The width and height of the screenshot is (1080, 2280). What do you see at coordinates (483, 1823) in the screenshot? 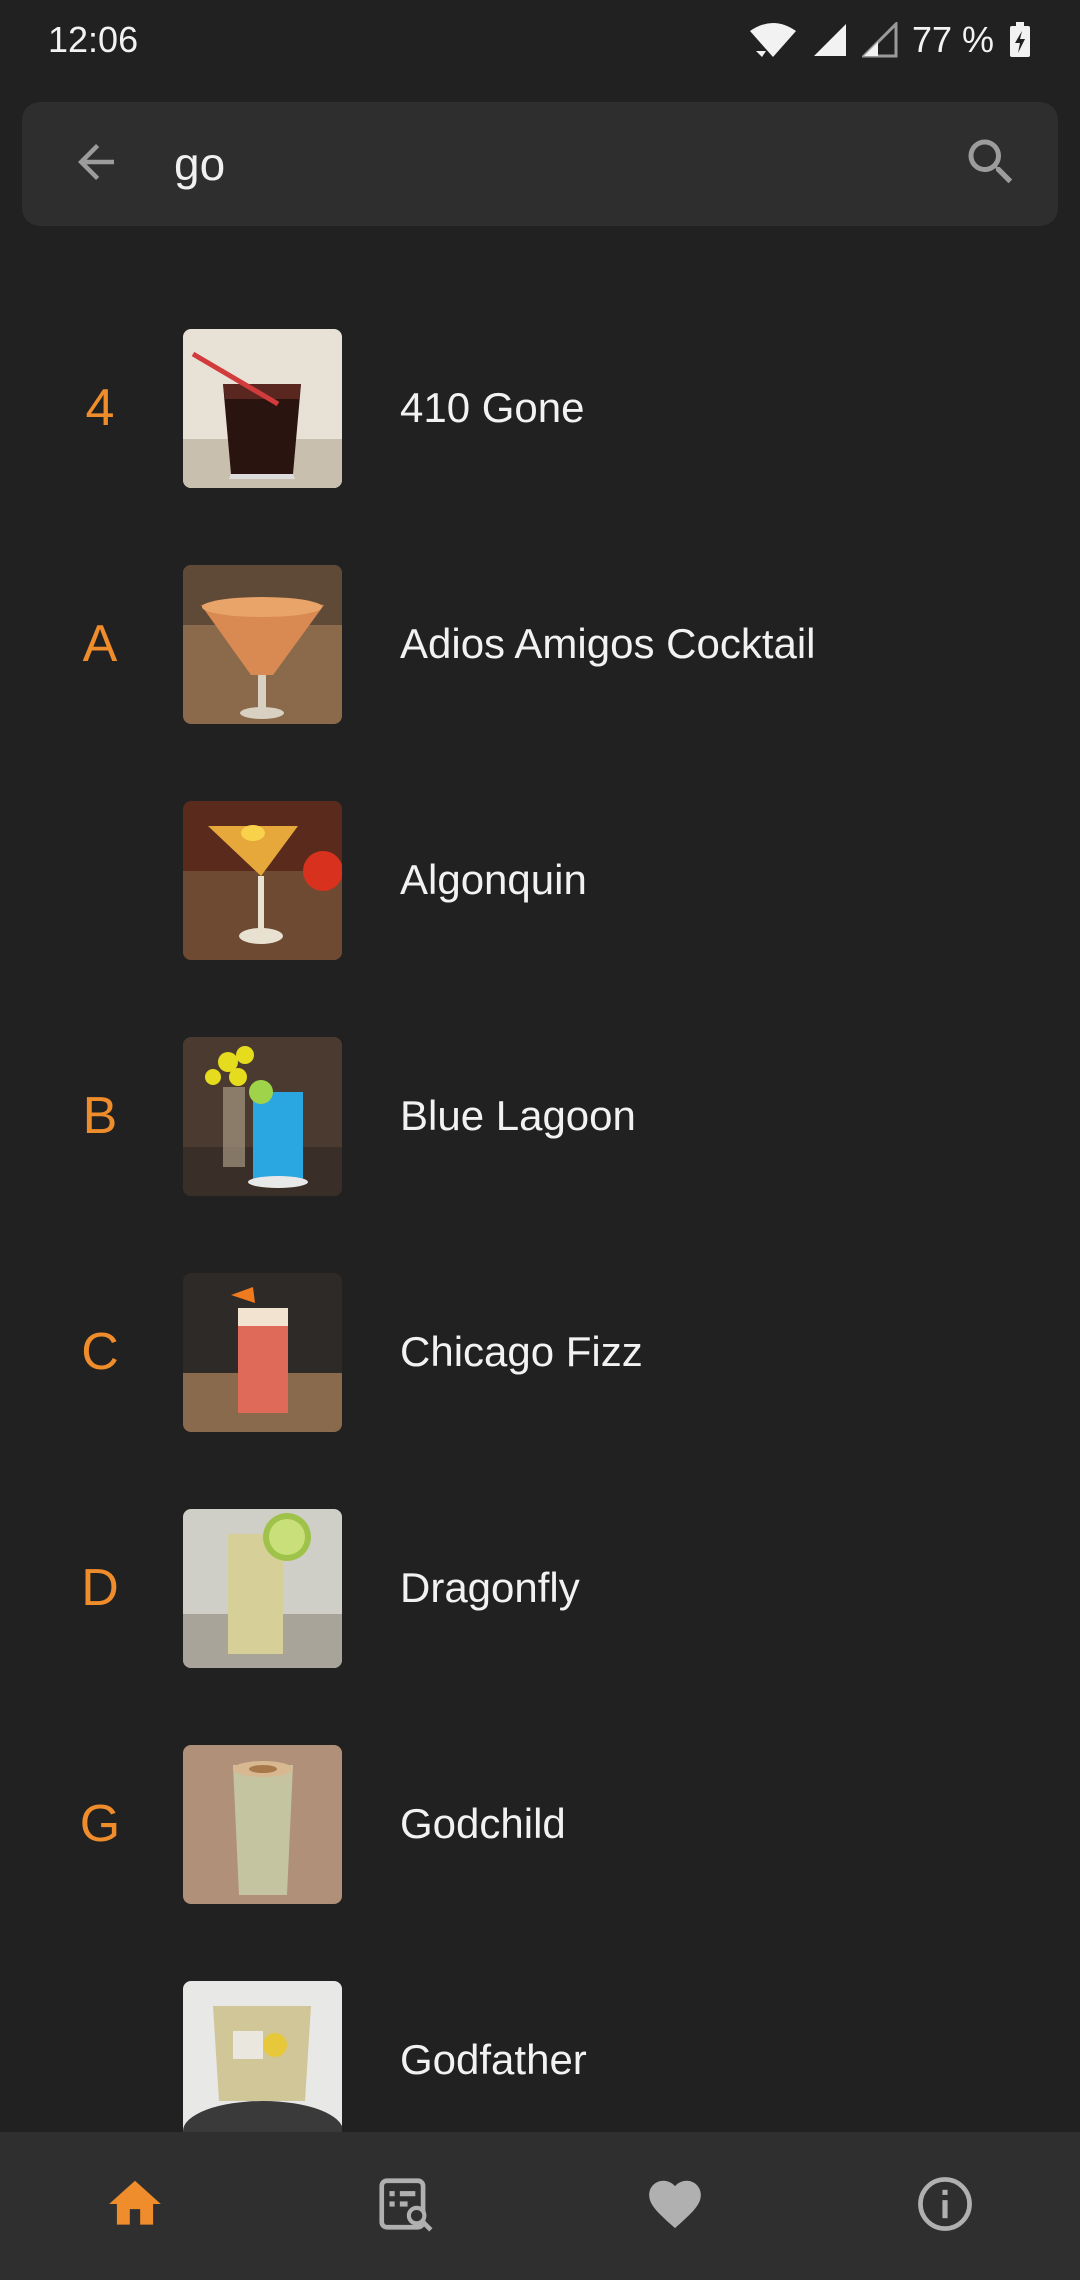
I see `cocktail-name: Godchild` at bounding box center [483, 1823].